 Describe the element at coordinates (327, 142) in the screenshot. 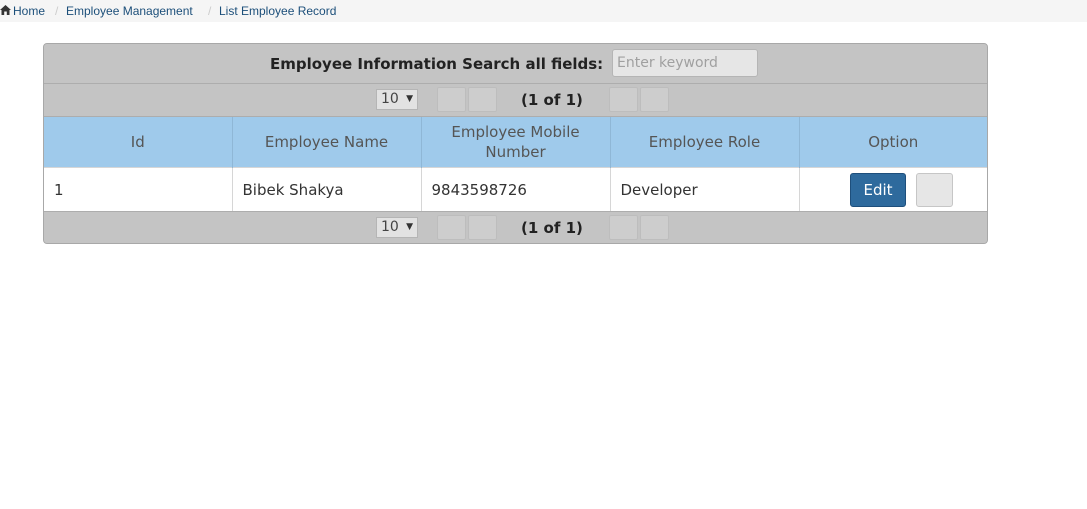

I see `column-header-employee-name: Employee Name` at that location.